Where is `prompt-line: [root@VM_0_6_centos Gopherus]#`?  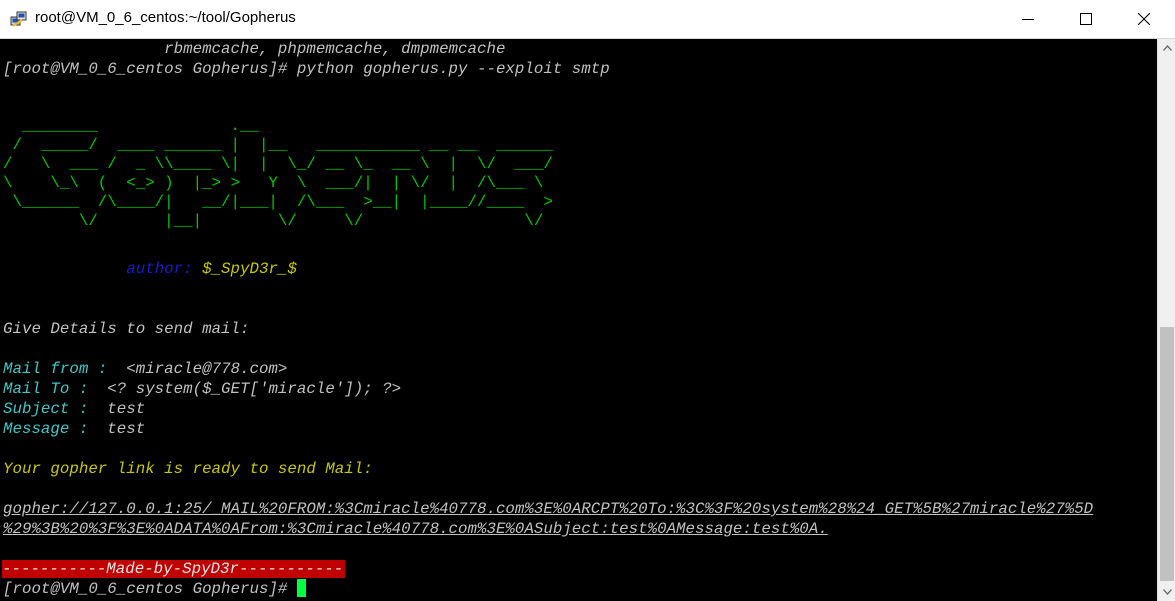
prompt-line: [root@VM_0_6_centos Gopherus]# is located at coordinates (154, 589).